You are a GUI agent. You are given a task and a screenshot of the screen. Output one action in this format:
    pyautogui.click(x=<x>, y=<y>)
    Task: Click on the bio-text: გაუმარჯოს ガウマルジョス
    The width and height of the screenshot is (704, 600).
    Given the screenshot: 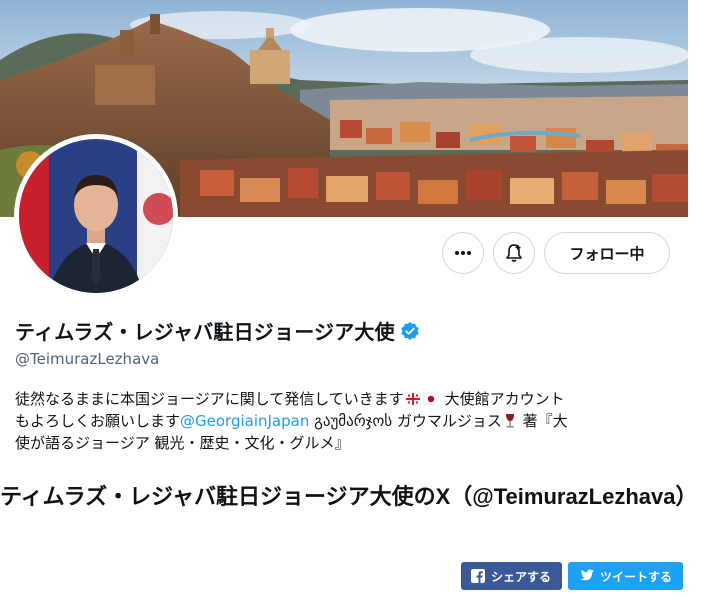 What is the action you would take?
    pyautogui.click(x=405, y=421)
    